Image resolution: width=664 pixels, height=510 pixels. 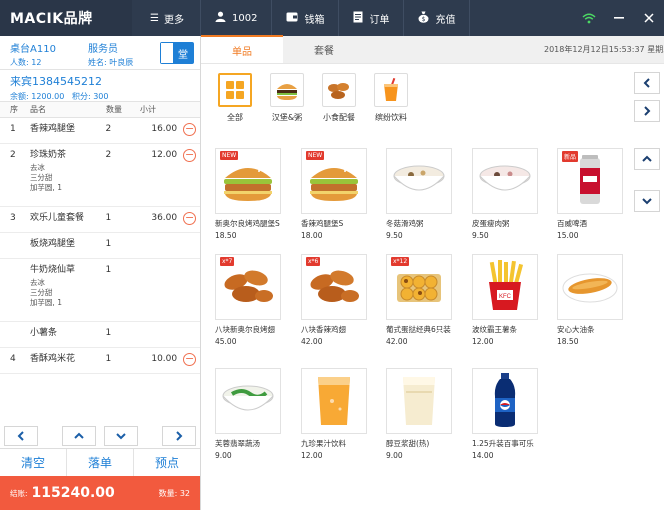 I want to click on order-item-modifier: 三分甜, so click(x=41, y=292).